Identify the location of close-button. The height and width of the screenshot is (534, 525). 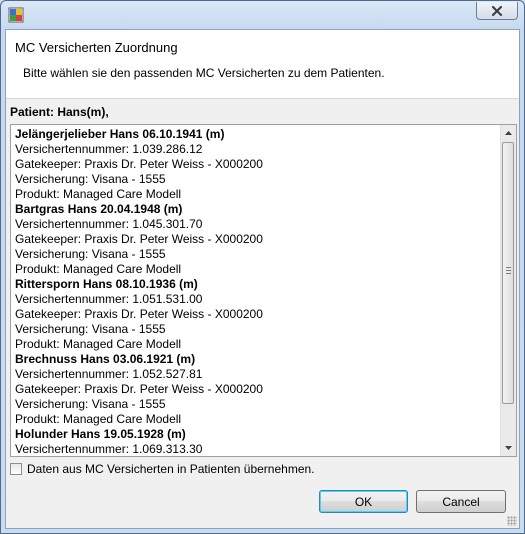
(497, 11).